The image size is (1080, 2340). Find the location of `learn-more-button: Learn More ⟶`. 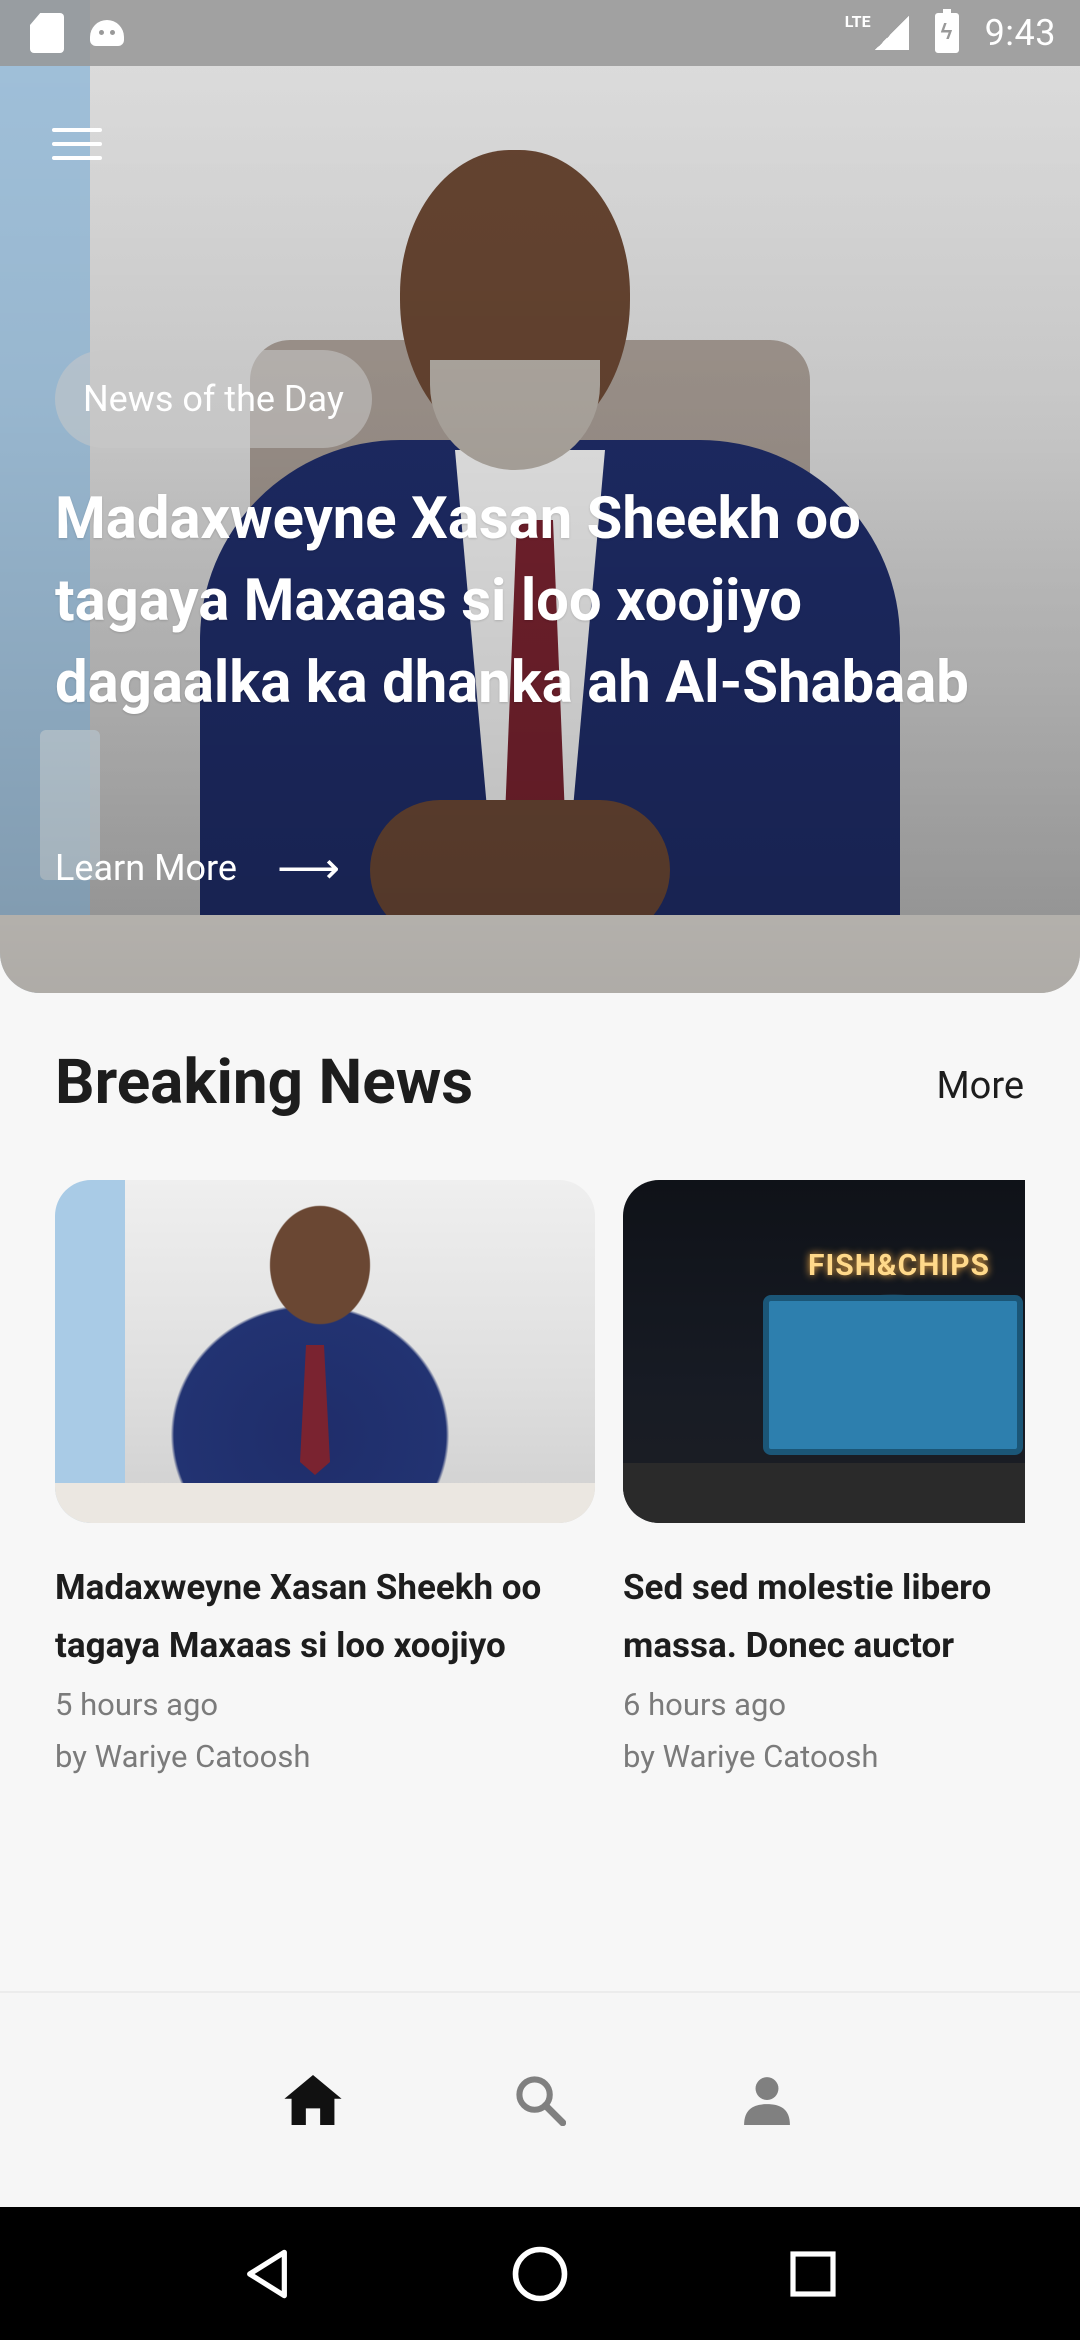

learn-more-button: Learn More ⟶ is located at coordinates (197, 868).